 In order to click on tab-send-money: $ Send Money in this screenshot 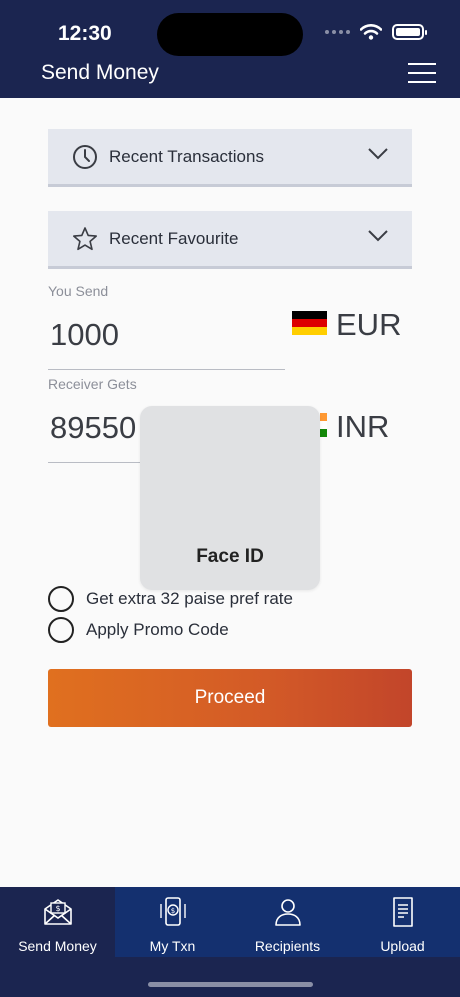, I will do `click(57, 922)`.